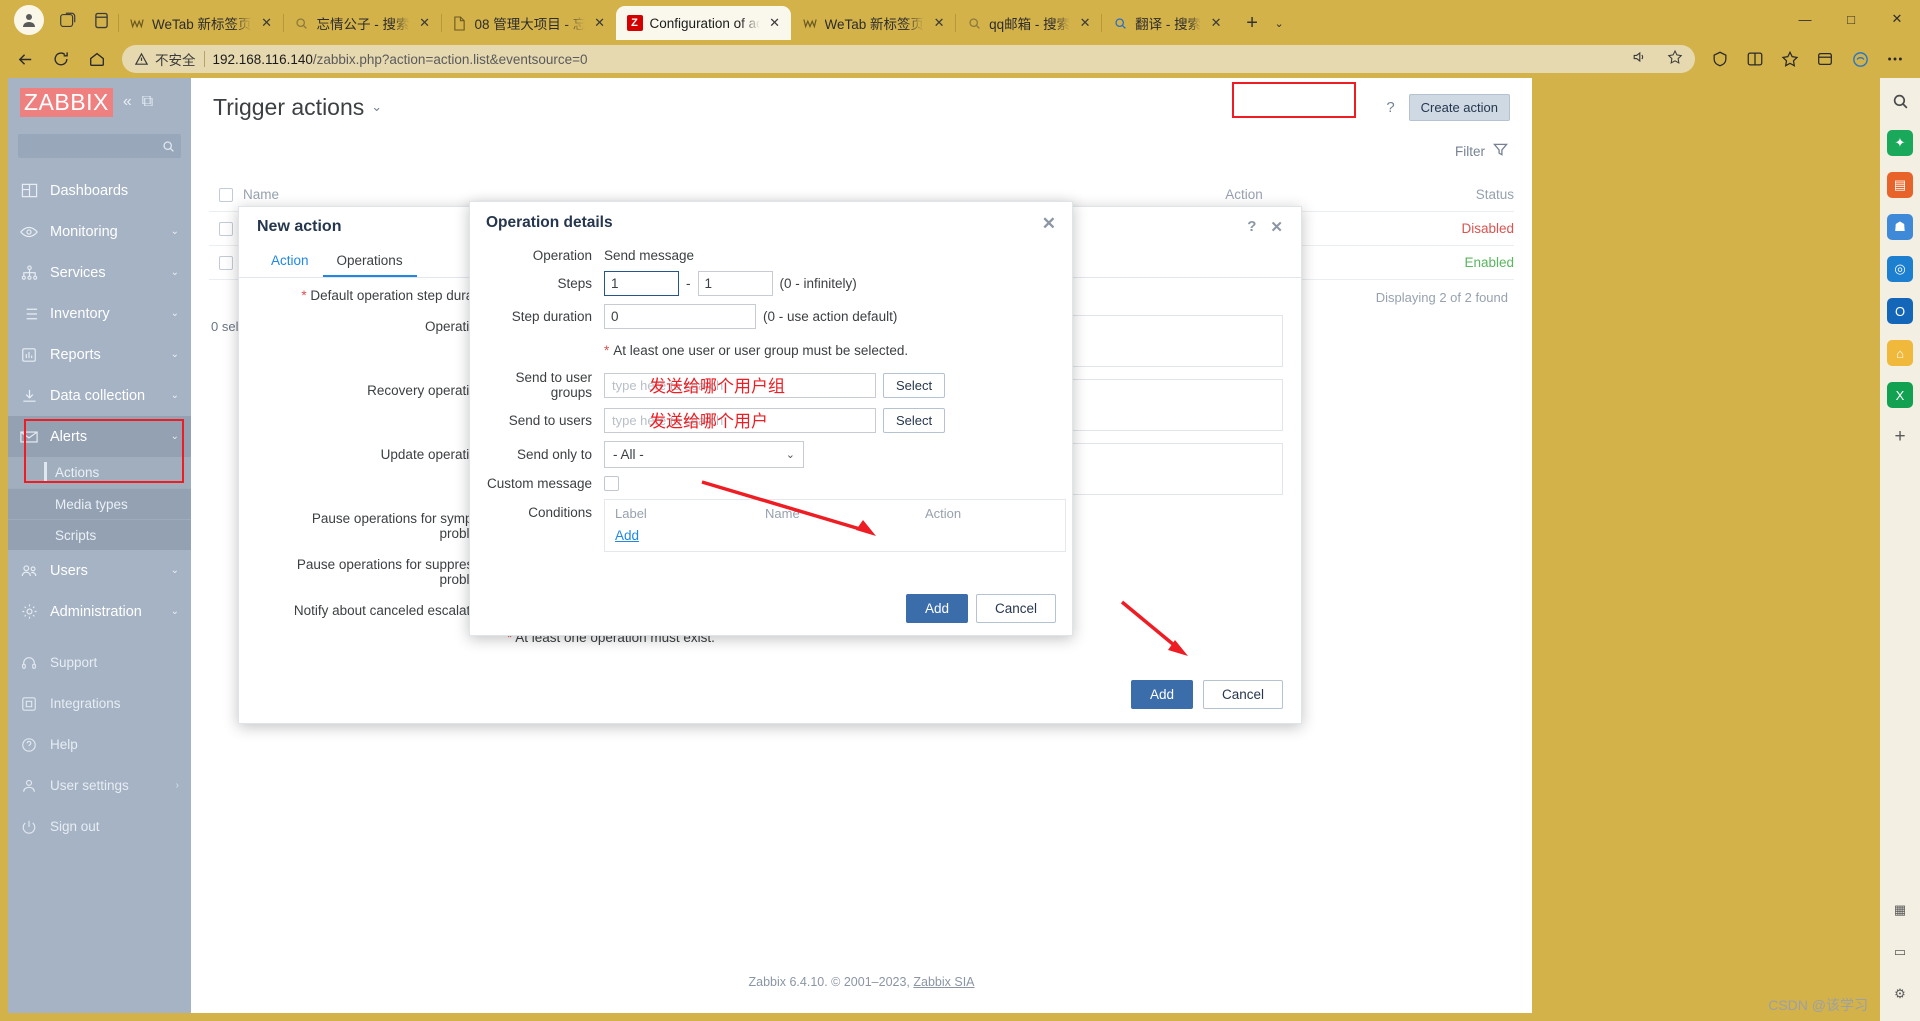 The height and width of the screenshot is (1021, 1920). Describe the element at coordinates (1851, 19) in the screenshot. I see `maximize-button: □` at that location.